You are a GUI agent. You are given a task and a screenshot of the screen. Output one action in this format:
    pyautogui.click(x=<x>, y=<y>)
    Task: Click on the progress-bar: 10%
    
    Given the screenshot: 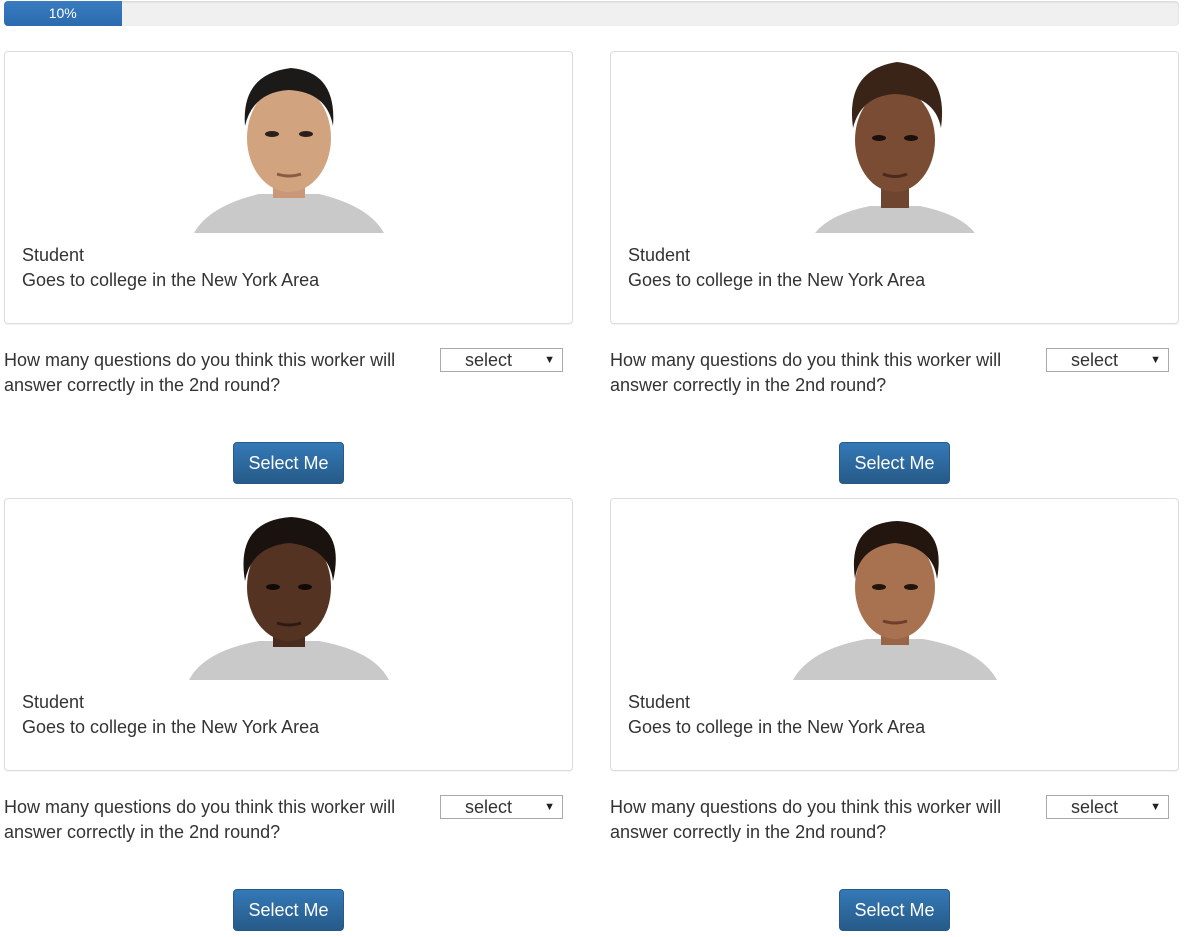 What is the action you would take?
    pyautogui.click(x=591, y=13)
    